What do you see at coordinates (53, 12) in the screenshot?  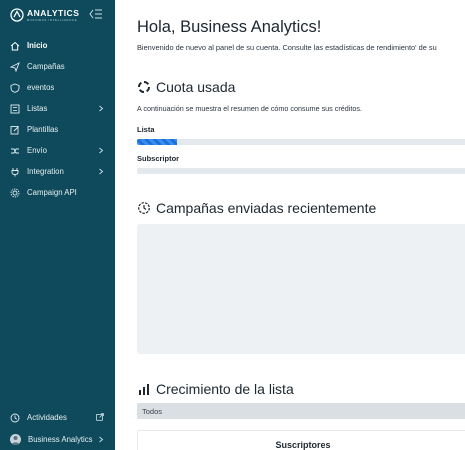 I see `brand-name: ANALYTICS` at bounding box center [53, 12].